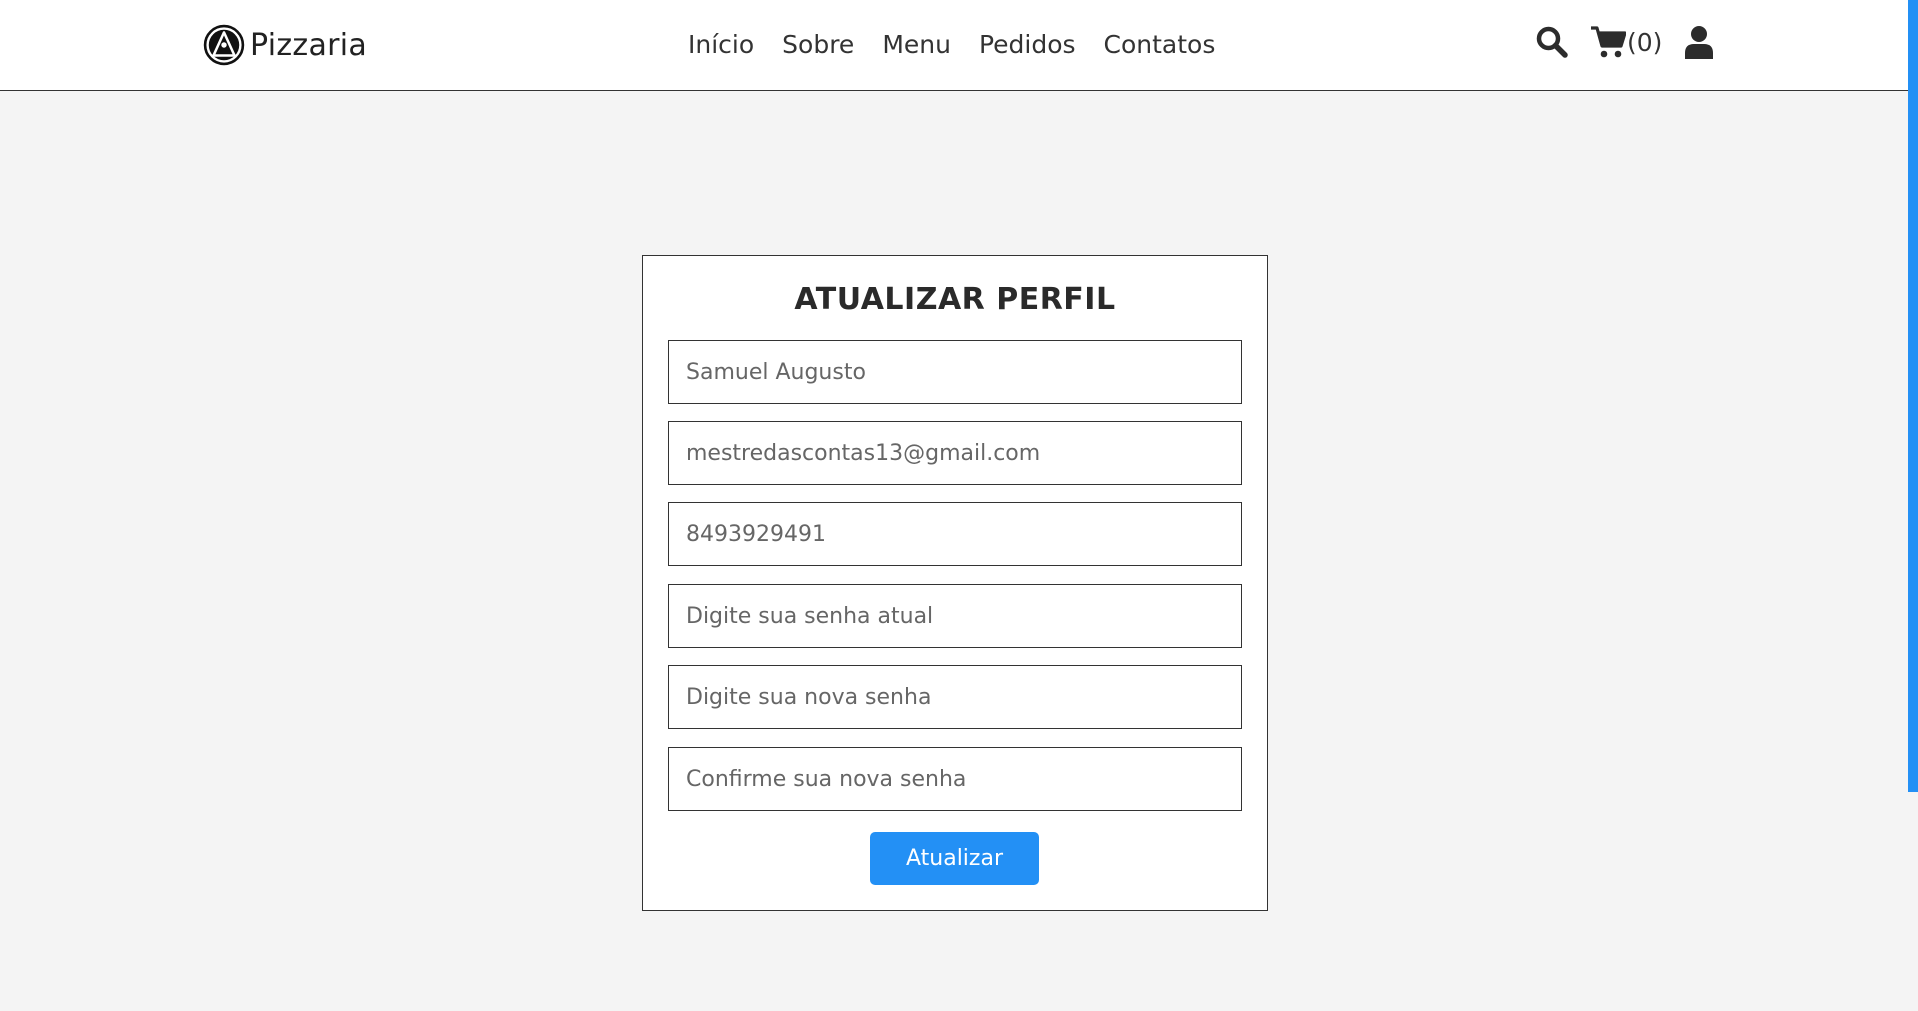 This screenshot has width=1918, height=1011. I want to click on search-button, so click(1552, 42).